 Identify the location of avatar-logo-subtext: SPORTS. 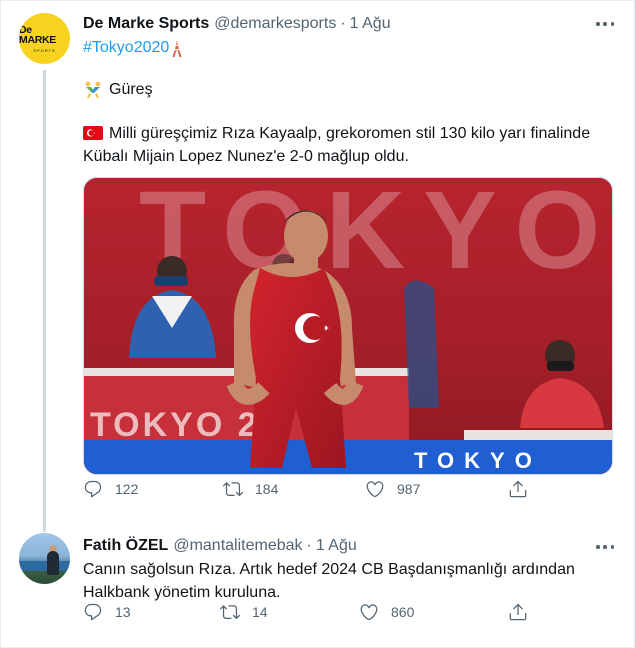
(44, 50).